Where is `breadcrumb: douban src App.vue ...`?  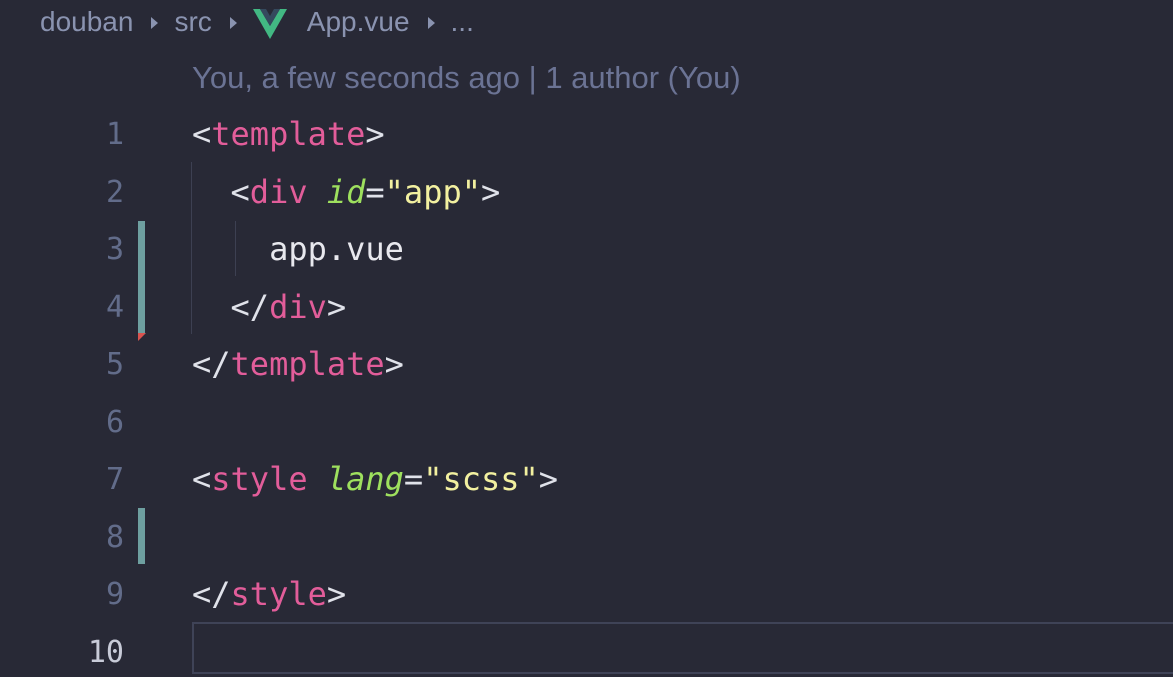 breadcrumb: douban src App.vue ... is located at coordinates (257, 22).